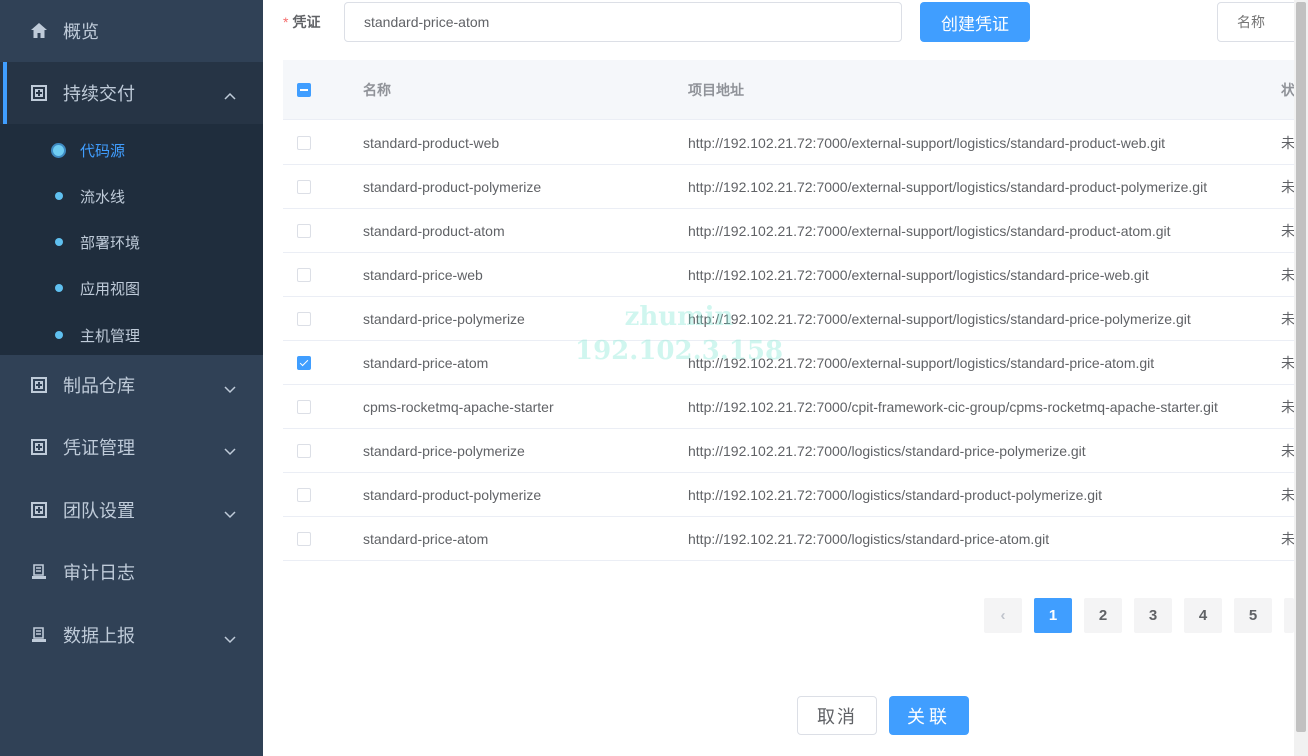  I want to click on pagination-page-2: 2, so click(1103, 615).